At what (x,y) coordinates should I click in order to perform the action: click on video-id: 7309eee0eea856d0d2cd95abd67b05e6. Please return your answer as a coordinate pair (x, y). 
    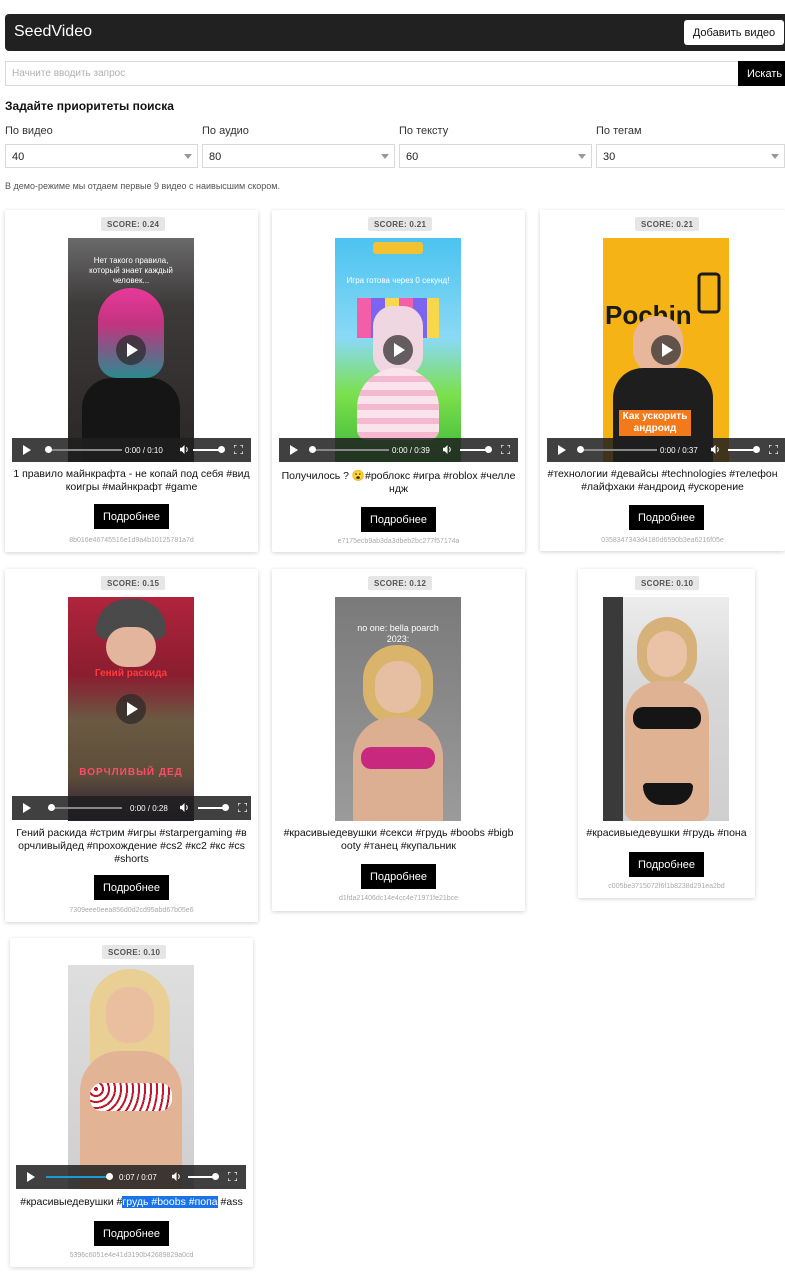
    Looking at the image, I should click on (131, 910).